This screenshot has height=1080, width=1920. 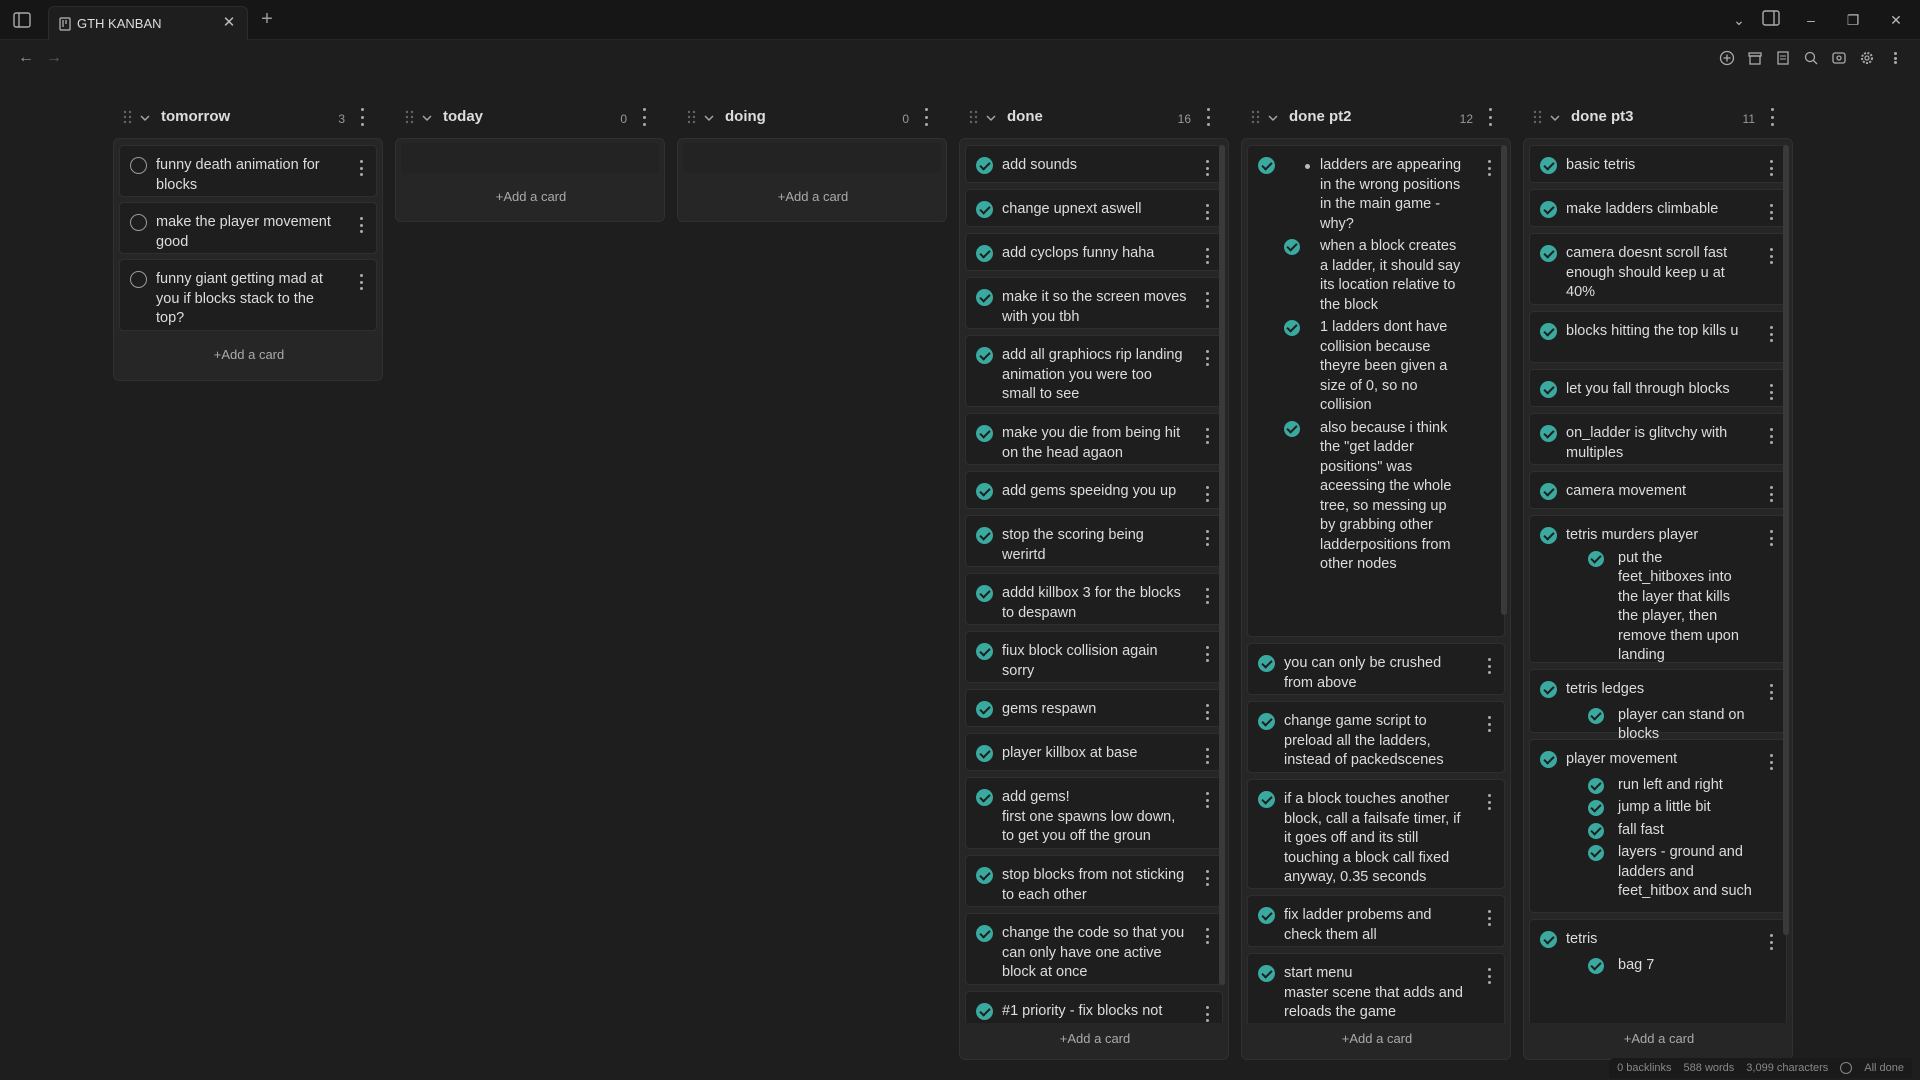 What do you see at coordinates (248, 228) in the screenshot?
I see `card: make the player movement good` at bounding box center [248, 228].